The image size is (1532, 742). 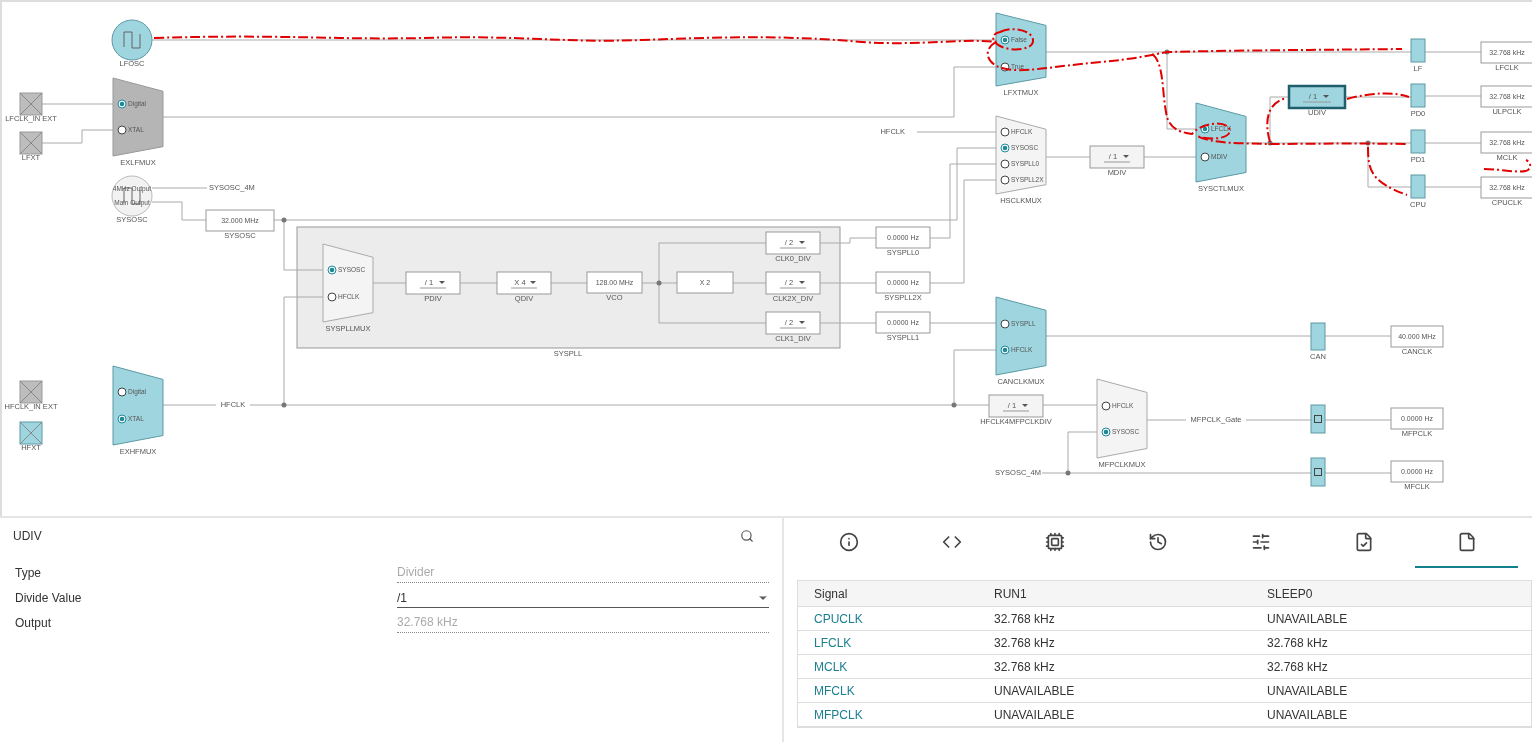 What do you see at coordinates (33, 623) in the screenshot?
I see `field-label: Output` at bounding box center [33, 623].